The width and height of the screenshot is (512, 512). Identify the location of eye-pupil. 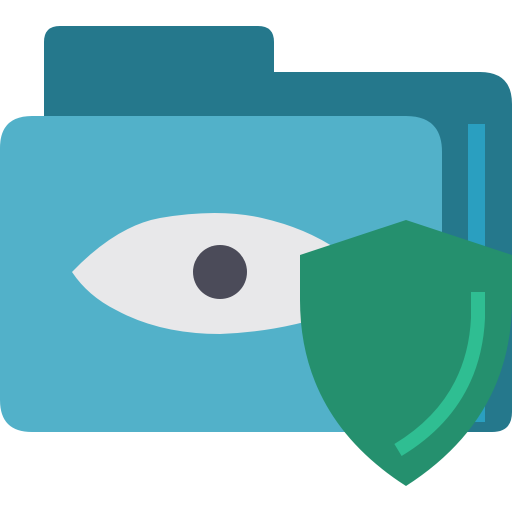
(220, 272).